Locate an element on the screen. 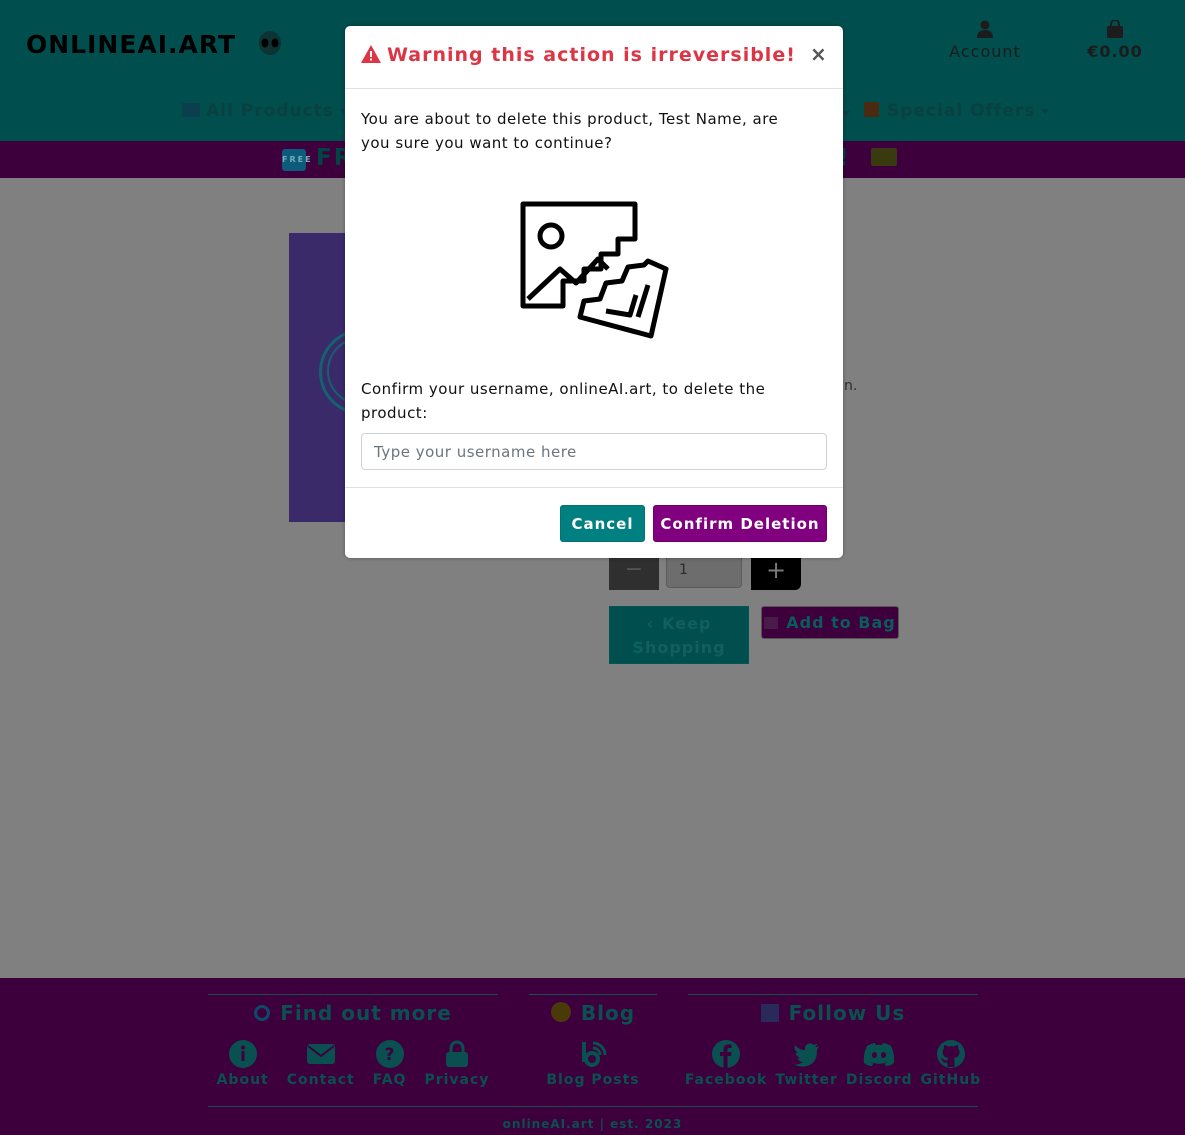 The image size is (1185, 1135). footer-github-label: GitHub is located at coordinates (951, 1080).